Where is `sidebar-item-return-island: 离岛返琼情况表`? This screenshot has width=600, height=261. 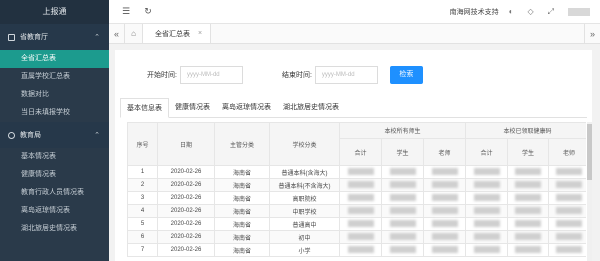
sidebar-item-return-island: 离岛返琼情况表 is located at coordinates (54, 211).